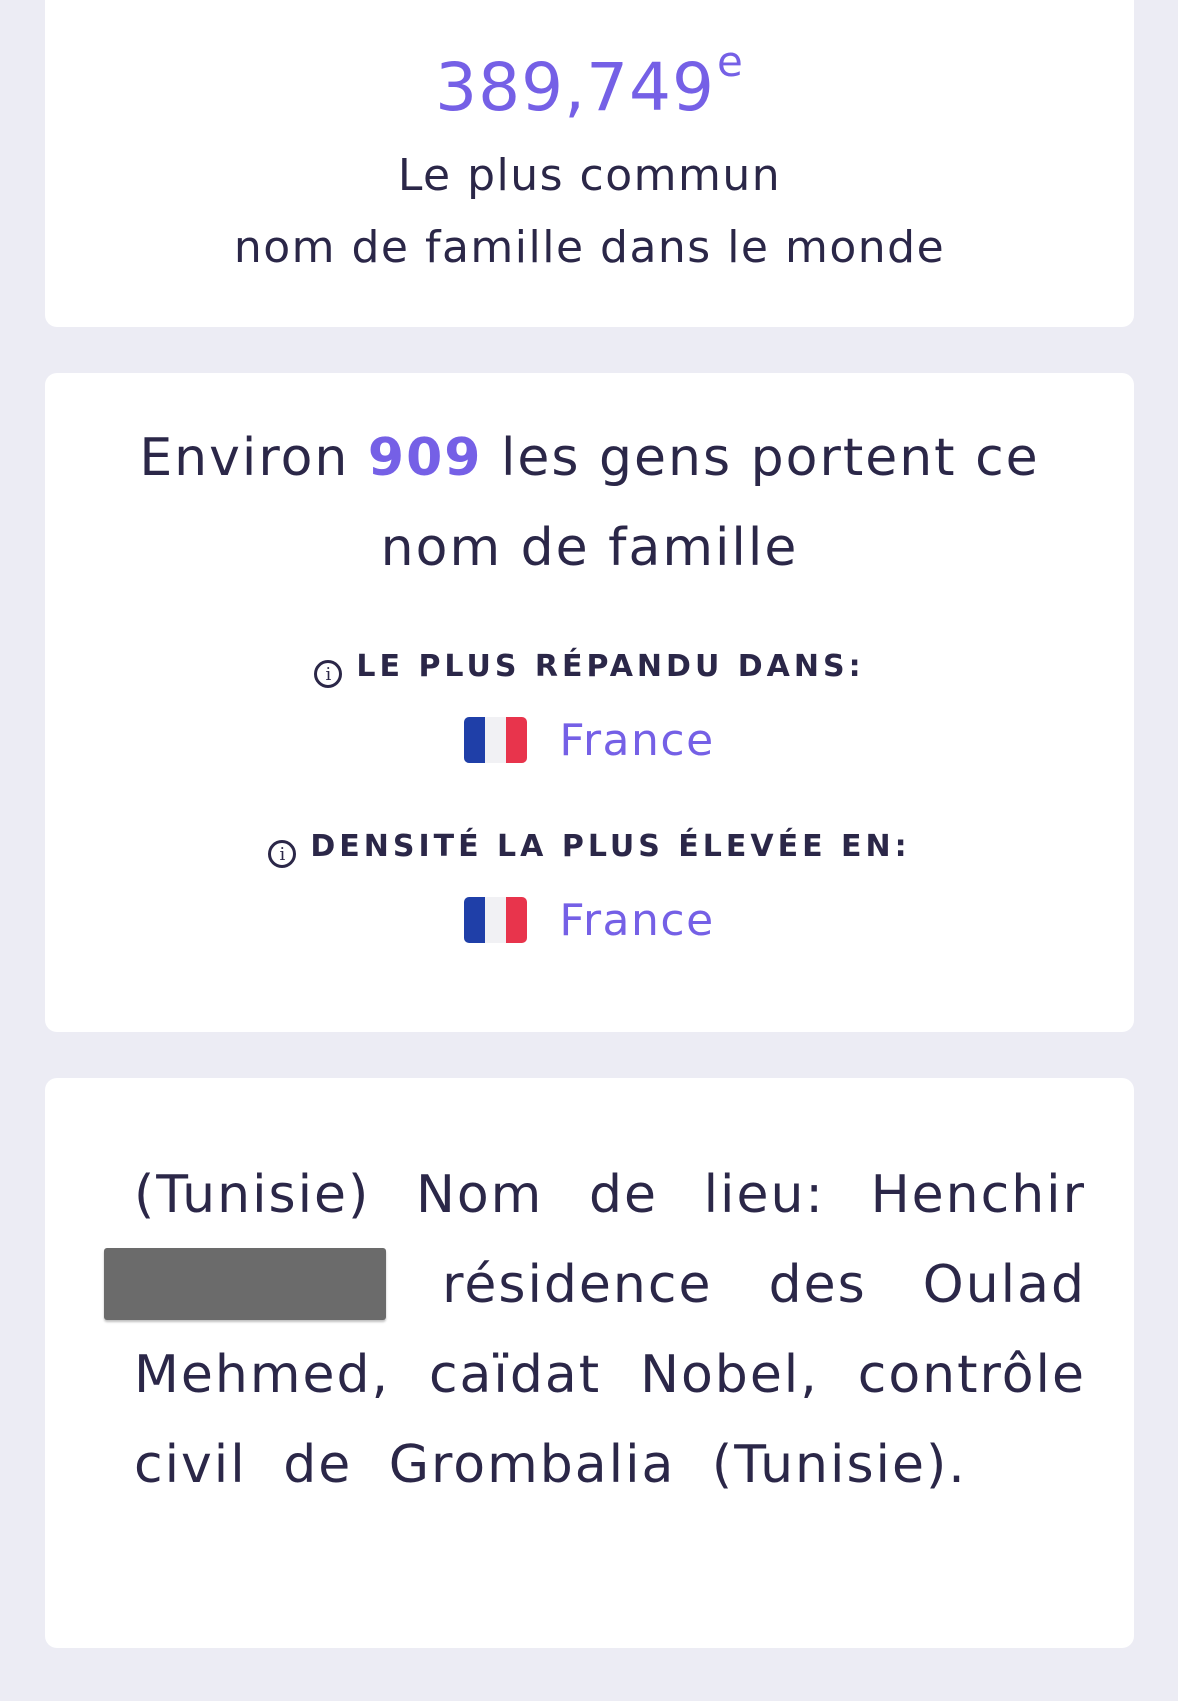  I want to click on density-heading: i DENSITÉ LA PLUS ÉLEVÉE EN:, so click(589, 847).